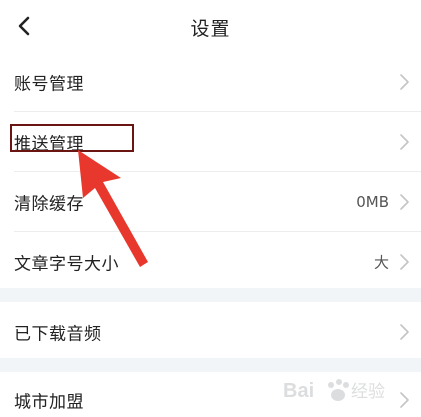 This screenshot has height=417, width=421. I want to click on settings-item-push: 推送管理, so click(210, 142).